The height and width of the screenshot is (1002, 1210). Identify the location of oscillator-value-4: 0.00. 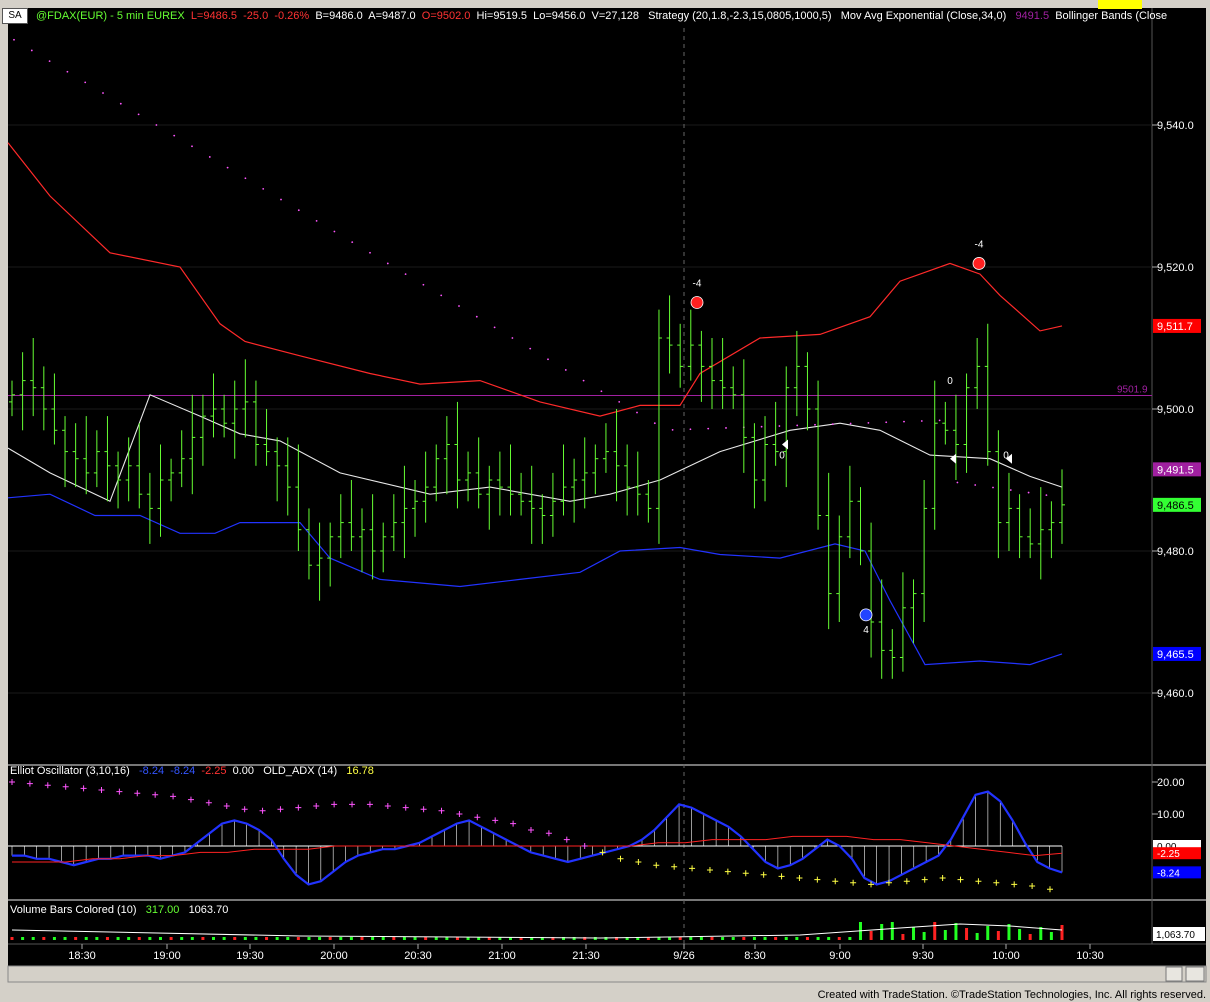
(243, 771).